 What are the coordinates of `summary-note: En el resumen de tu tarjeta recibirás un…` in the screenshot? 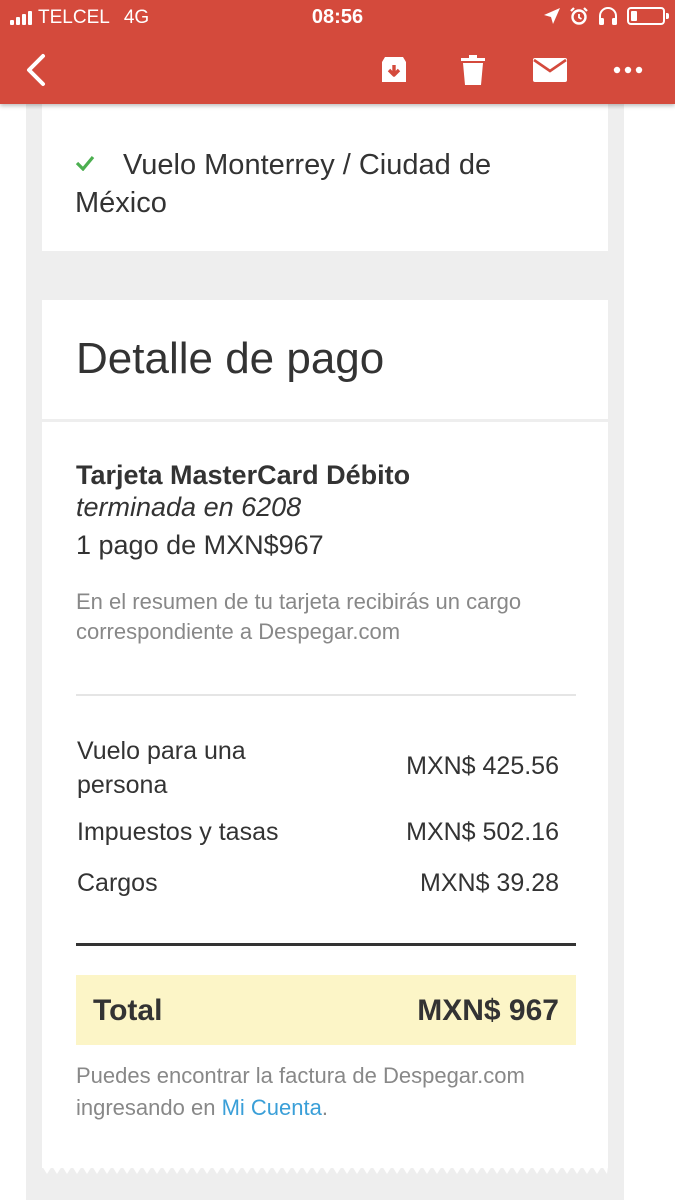 It's located at (299, 616).